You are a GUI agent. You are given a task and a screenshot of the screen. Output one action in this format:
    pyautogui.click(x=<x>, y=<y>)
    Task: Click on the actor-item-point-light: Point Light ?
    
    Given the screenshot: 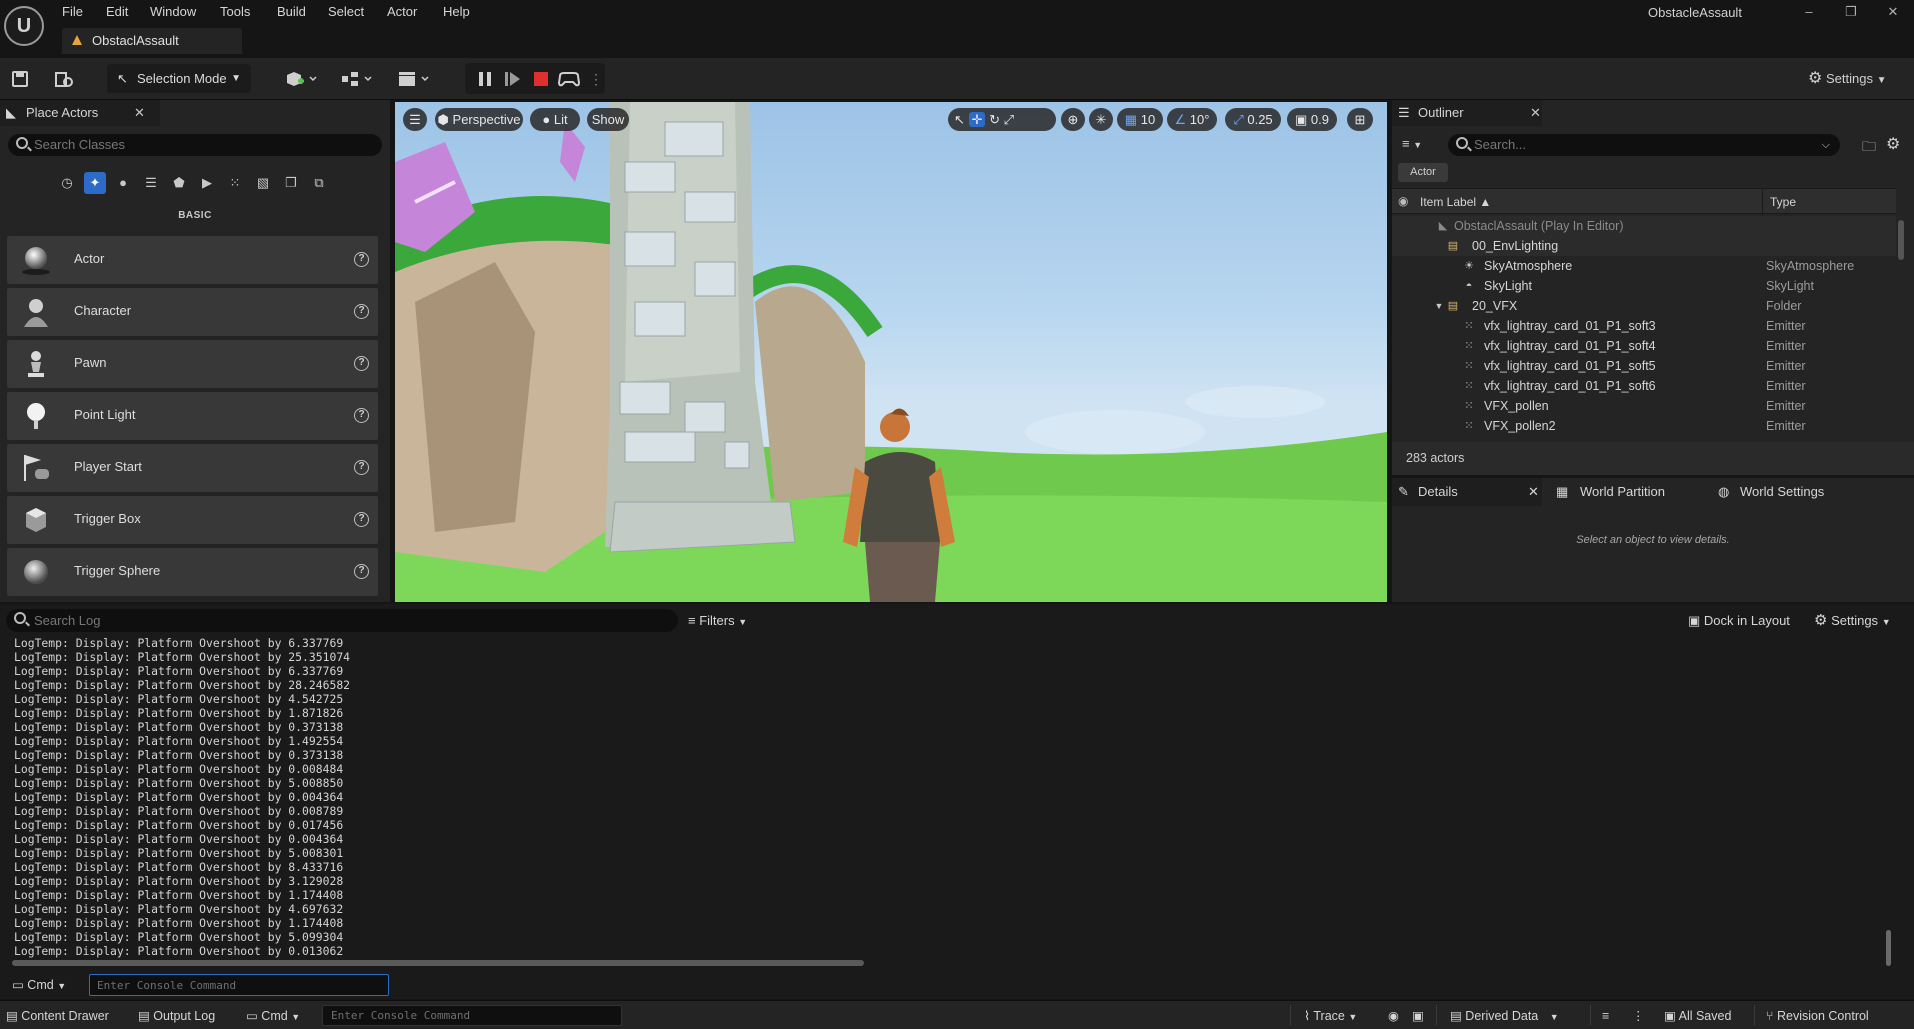 What is the action you would take?
    pyautogui.click(x=192, y=416)
    